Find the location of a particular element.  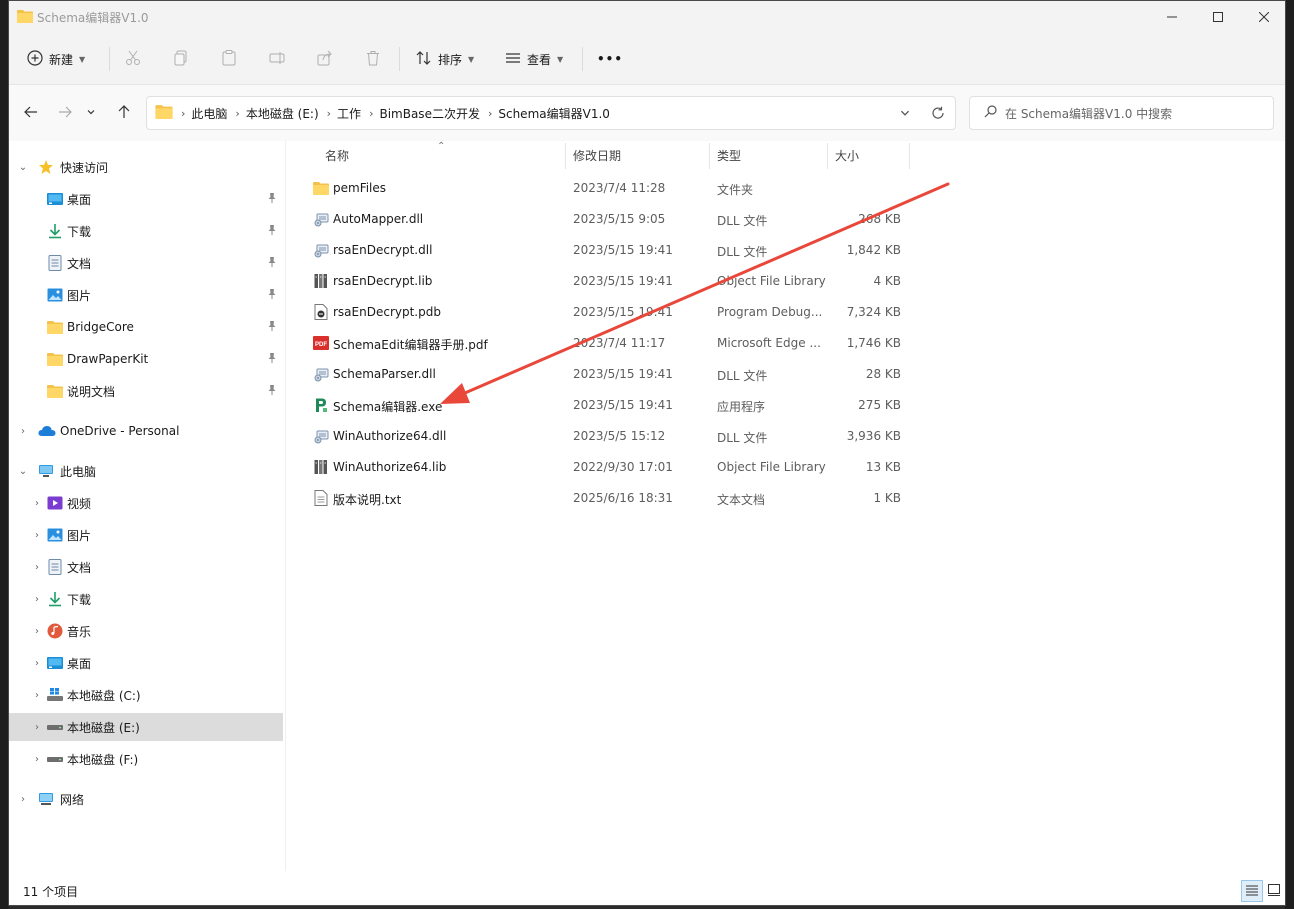

column-header-type: 类型 is located at coordinates (729, 155).